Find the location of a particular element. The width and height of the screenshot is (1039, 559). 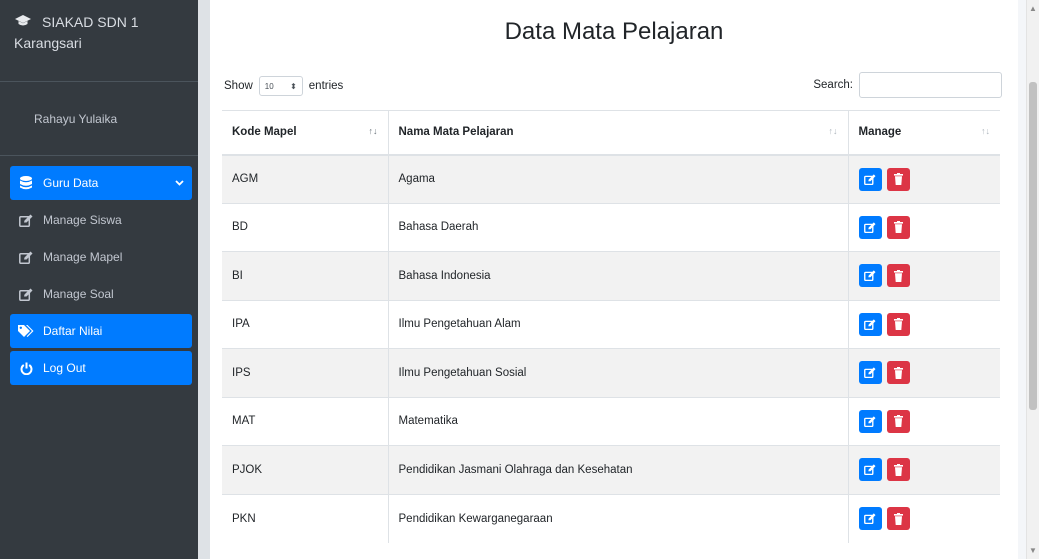

sidebar-item-label: Manage Soal is located at coordinates (78, 294).